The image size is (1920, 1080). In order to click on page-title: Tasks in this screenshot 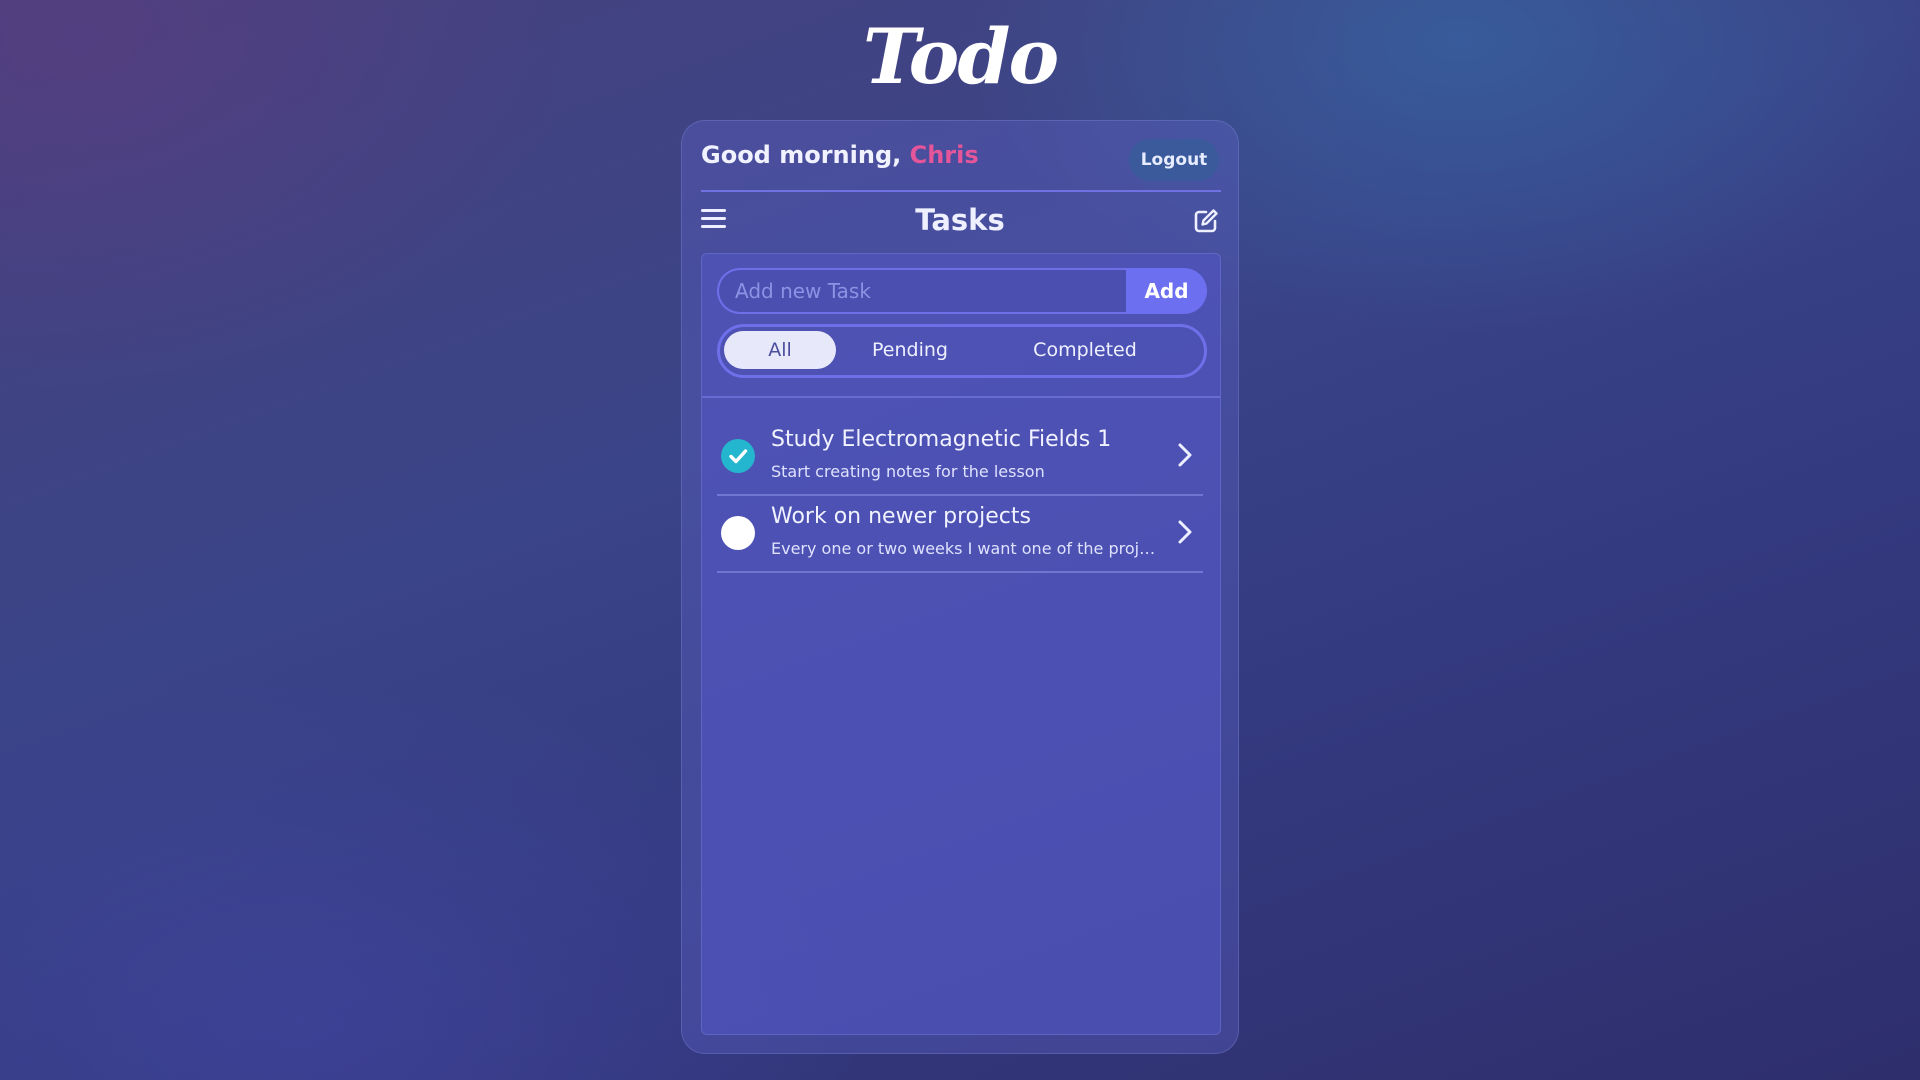, I will do `click(960, 220)`.